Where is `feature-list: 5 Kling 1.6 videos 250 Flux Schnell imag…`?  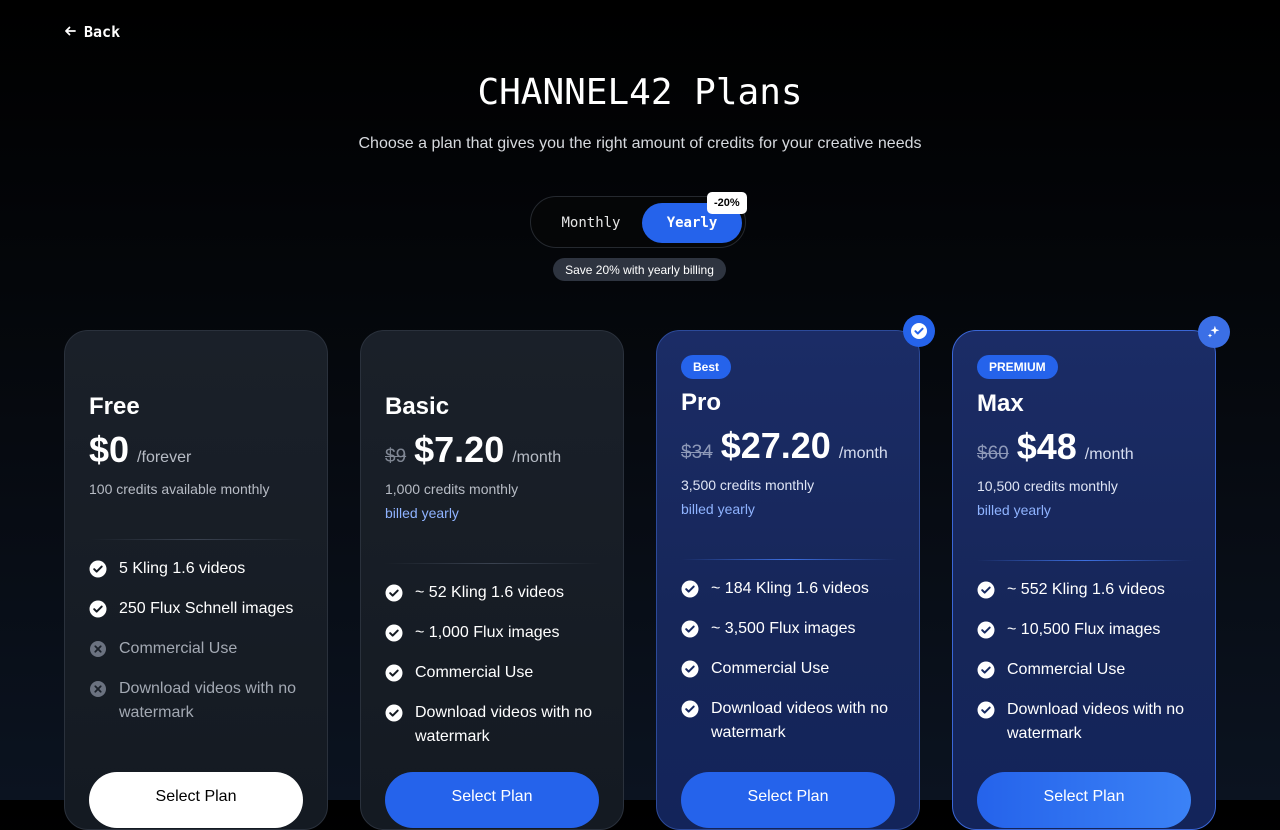
feature-list: 5 Kling 1.6 videos 250 Flux Schnell imag… is located at coordinates (199, 649).